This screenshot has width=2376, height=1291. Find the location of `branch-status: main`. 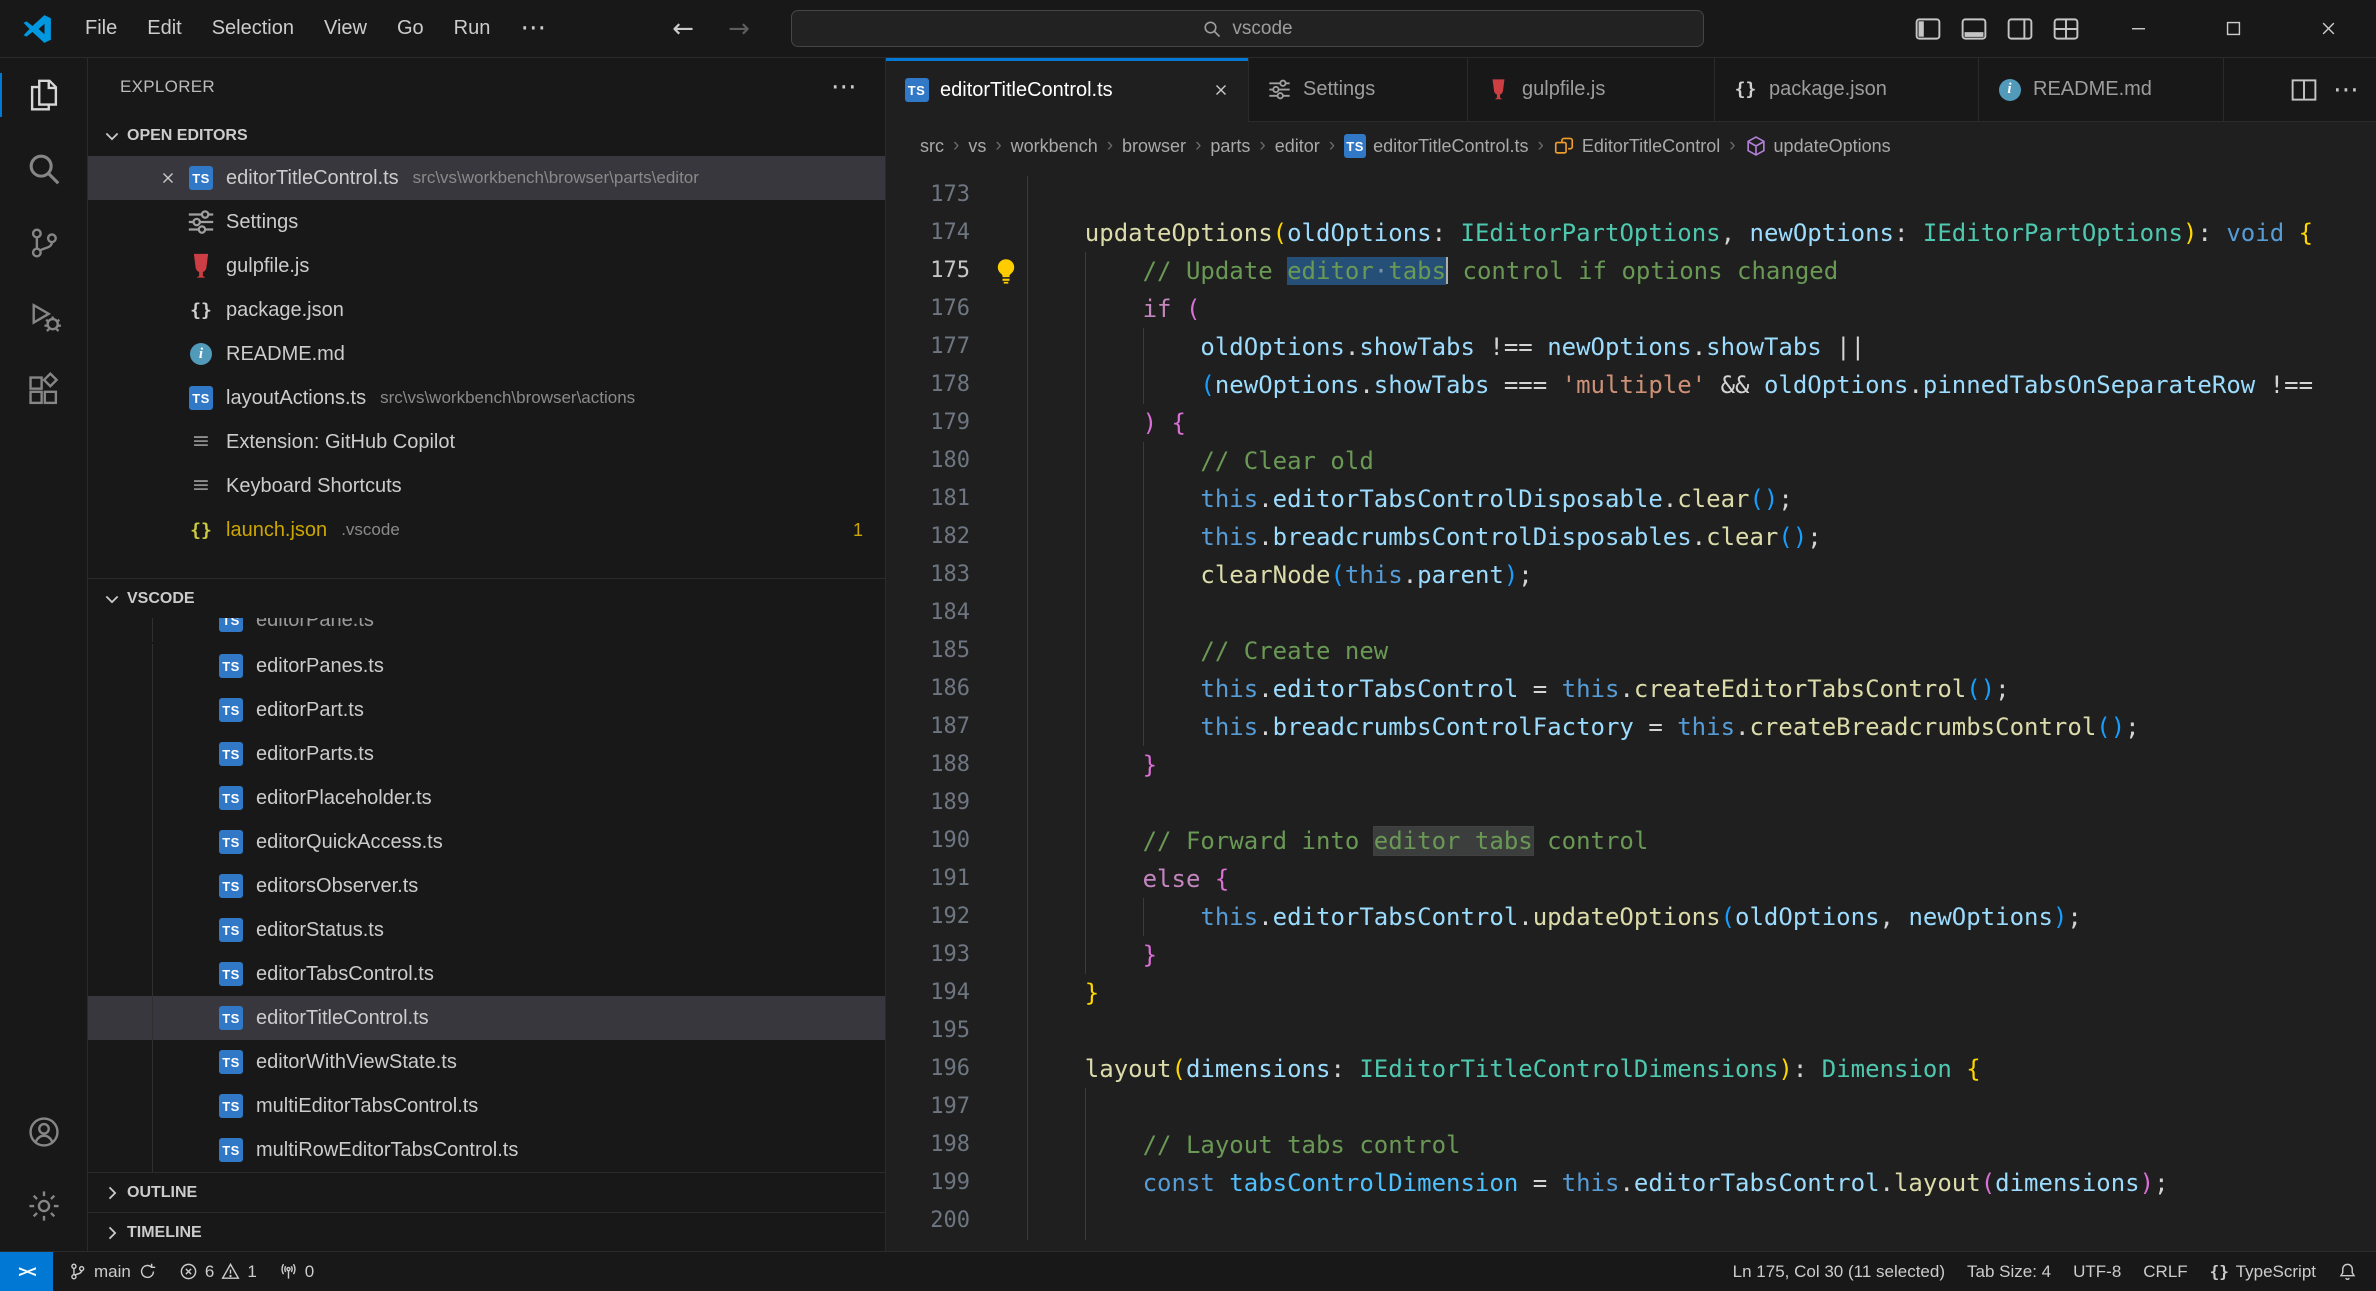

branch-status: main is located at coordinates (112, 1271).